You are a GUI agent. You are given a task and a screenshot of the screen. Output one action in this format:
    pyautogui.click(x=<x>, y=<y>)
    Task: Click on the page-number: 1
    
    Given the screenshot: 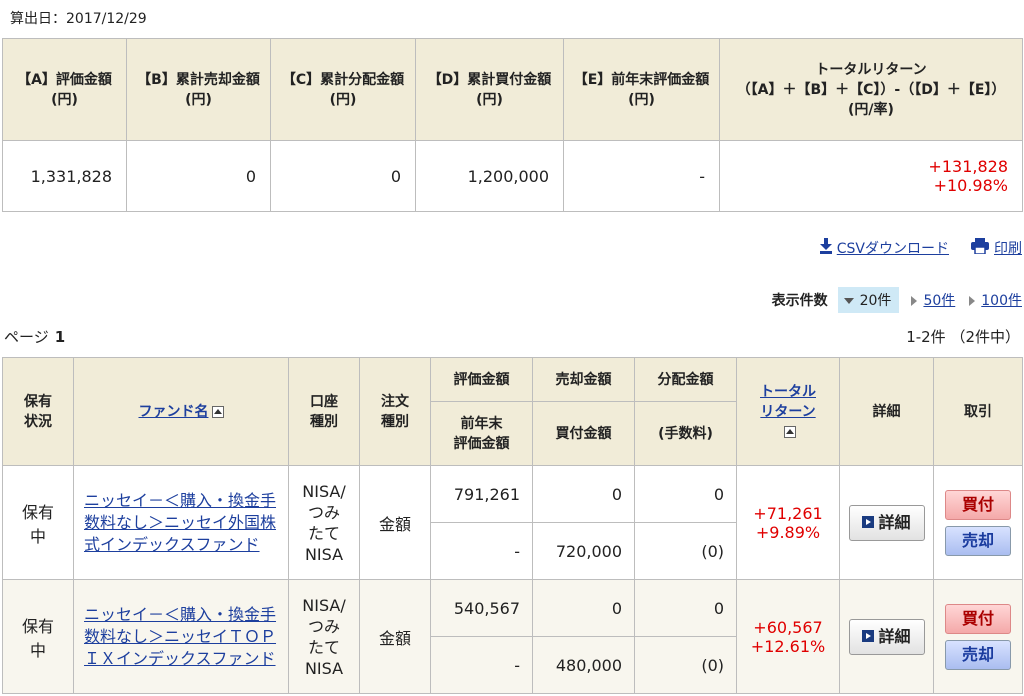 What is the action you would take?
    pyautogui.click(x=60, y=337)
    